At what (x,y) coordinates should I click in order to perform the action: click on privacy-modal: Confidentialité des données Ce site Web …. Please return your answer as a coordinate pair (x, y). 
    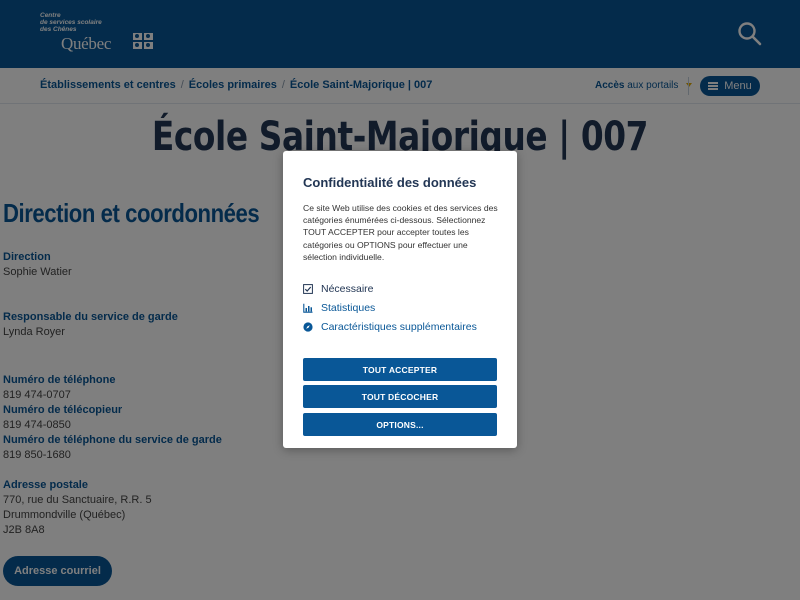
    Looking at the image, I should click on (400, 299).